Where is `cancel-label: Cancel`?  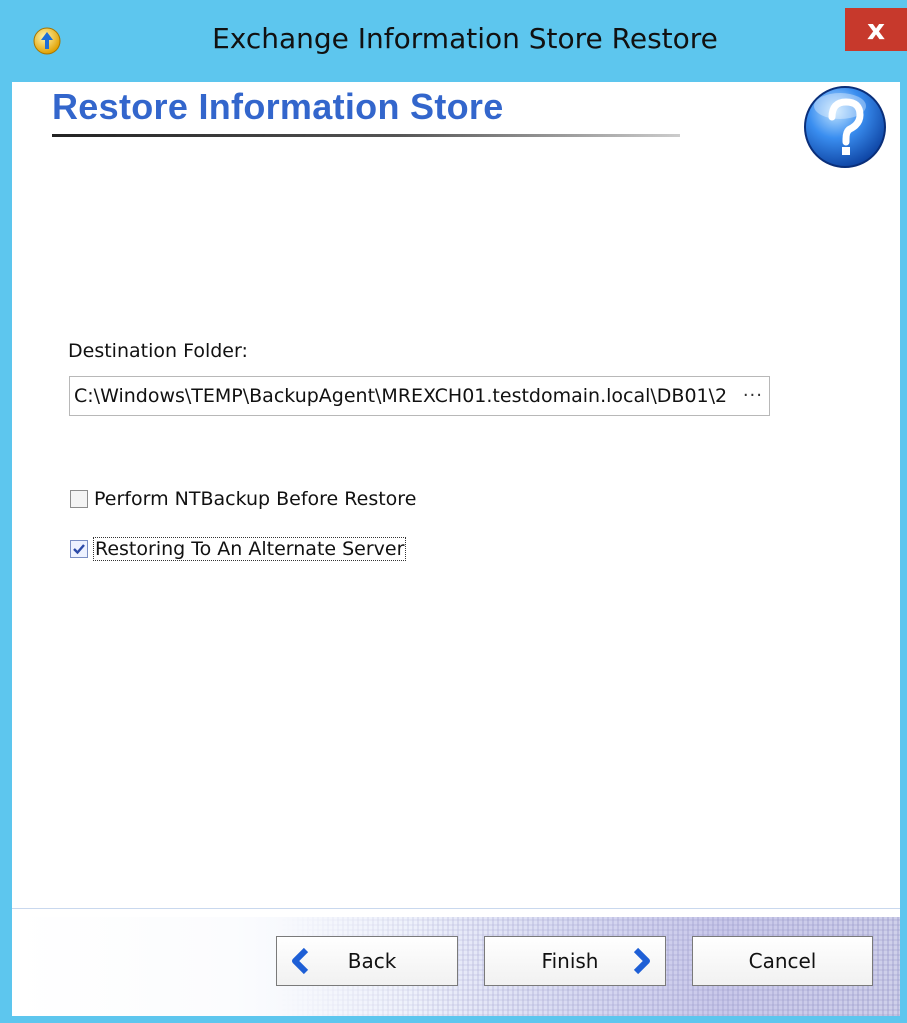
cancel-label: Cancel is located at coordinates (782, 961).